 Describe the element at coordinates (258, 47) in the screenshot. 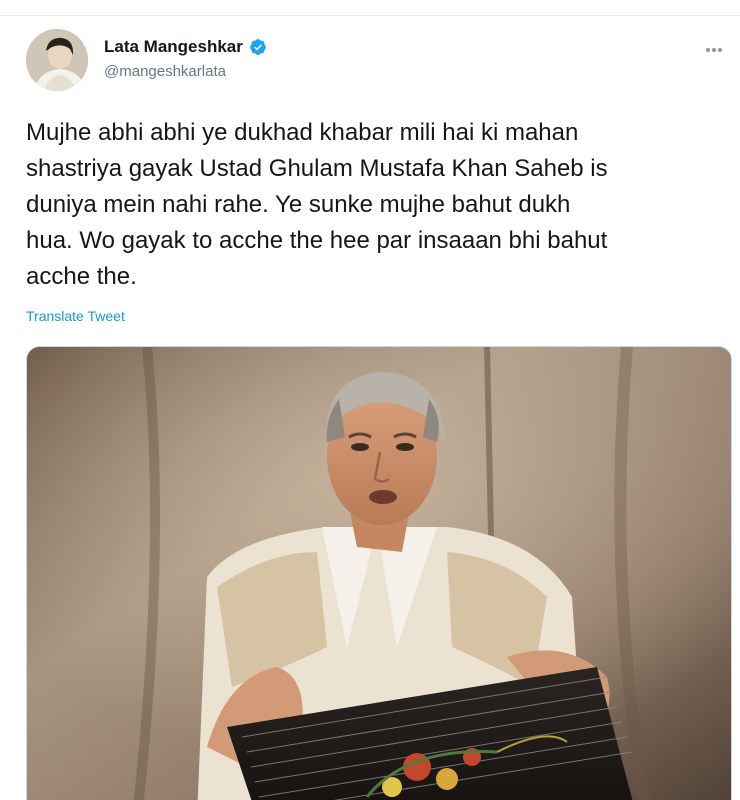

I see `verified-badge-icon` at that location.